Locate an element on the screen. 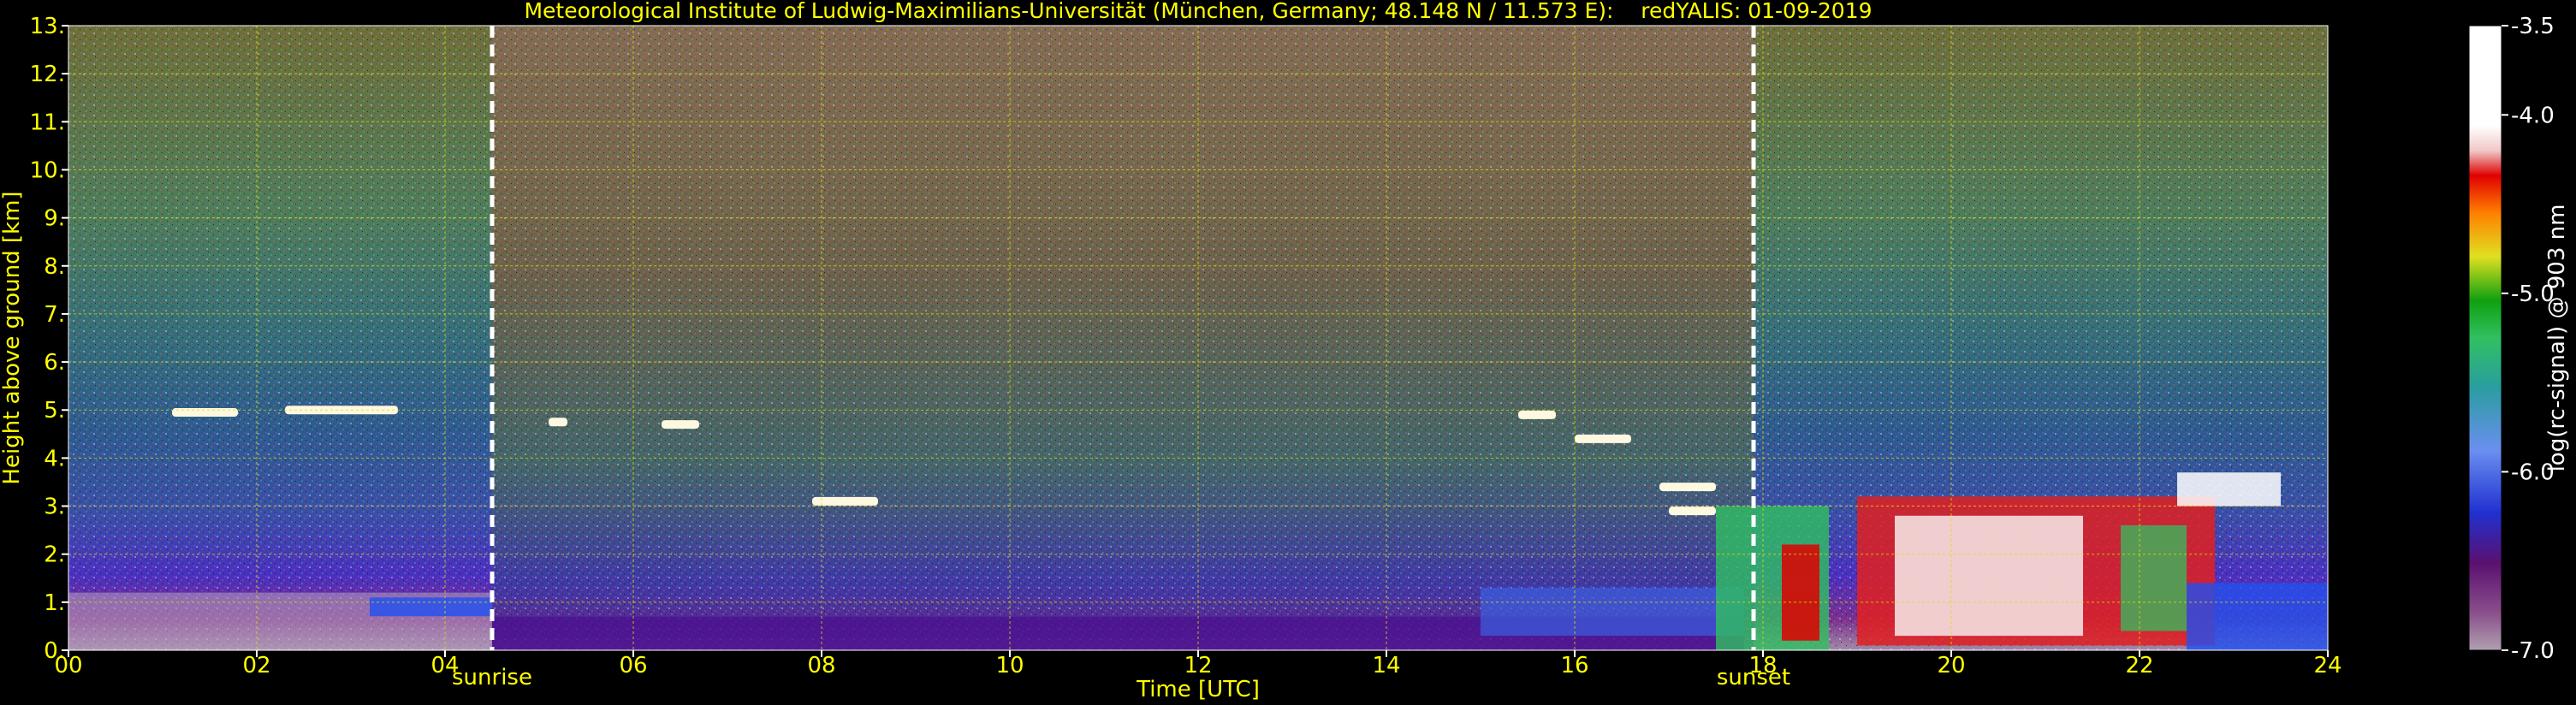 The image size is (2576, 705). x-tick-label: 24 is located at coordinates (2327, 665).